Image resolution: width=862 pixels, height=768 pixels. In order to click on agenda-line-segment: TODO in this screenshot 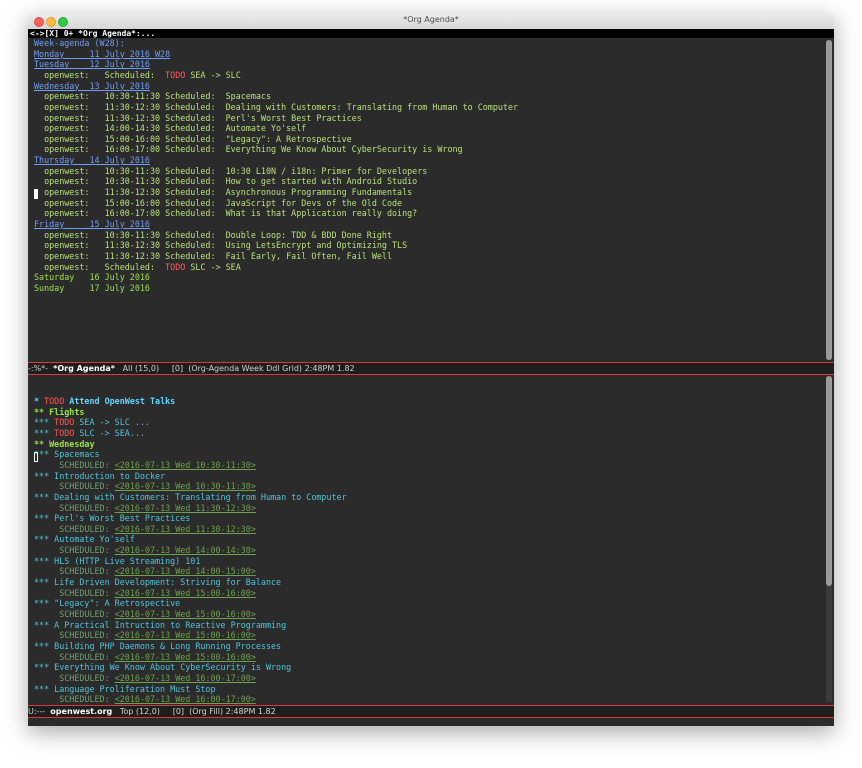, I will do `click(175, 74)`.